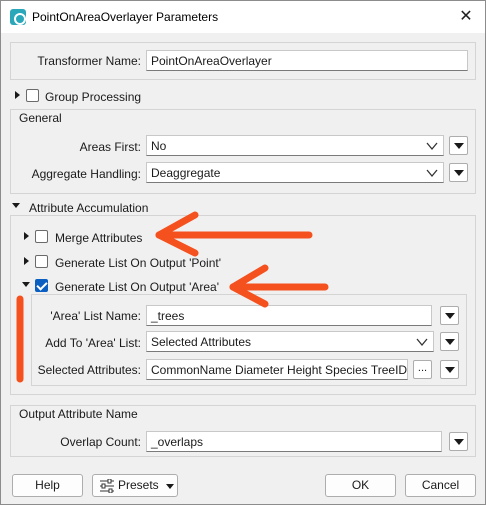 The height and width of the screenshot is (505, 486). Describe the element at coordinates (138, 263) in the screenshot. I see `list-point-label: Generate List On Output 'Point'` at that location.